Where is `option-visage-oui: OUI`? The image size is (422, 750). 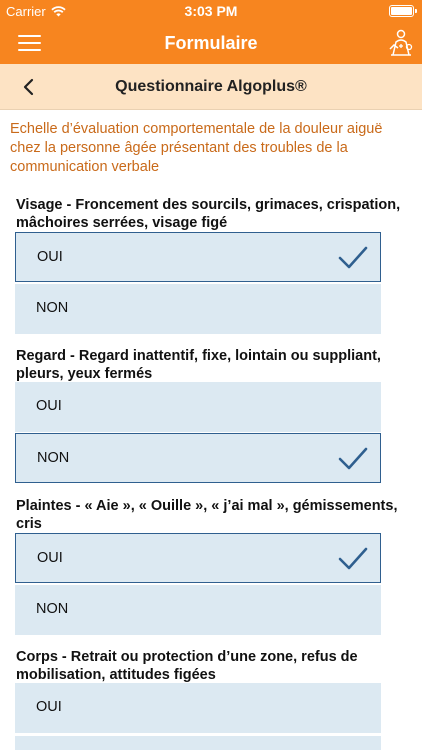
option-visage-oui: OUI is located at coordinates (198, 257).